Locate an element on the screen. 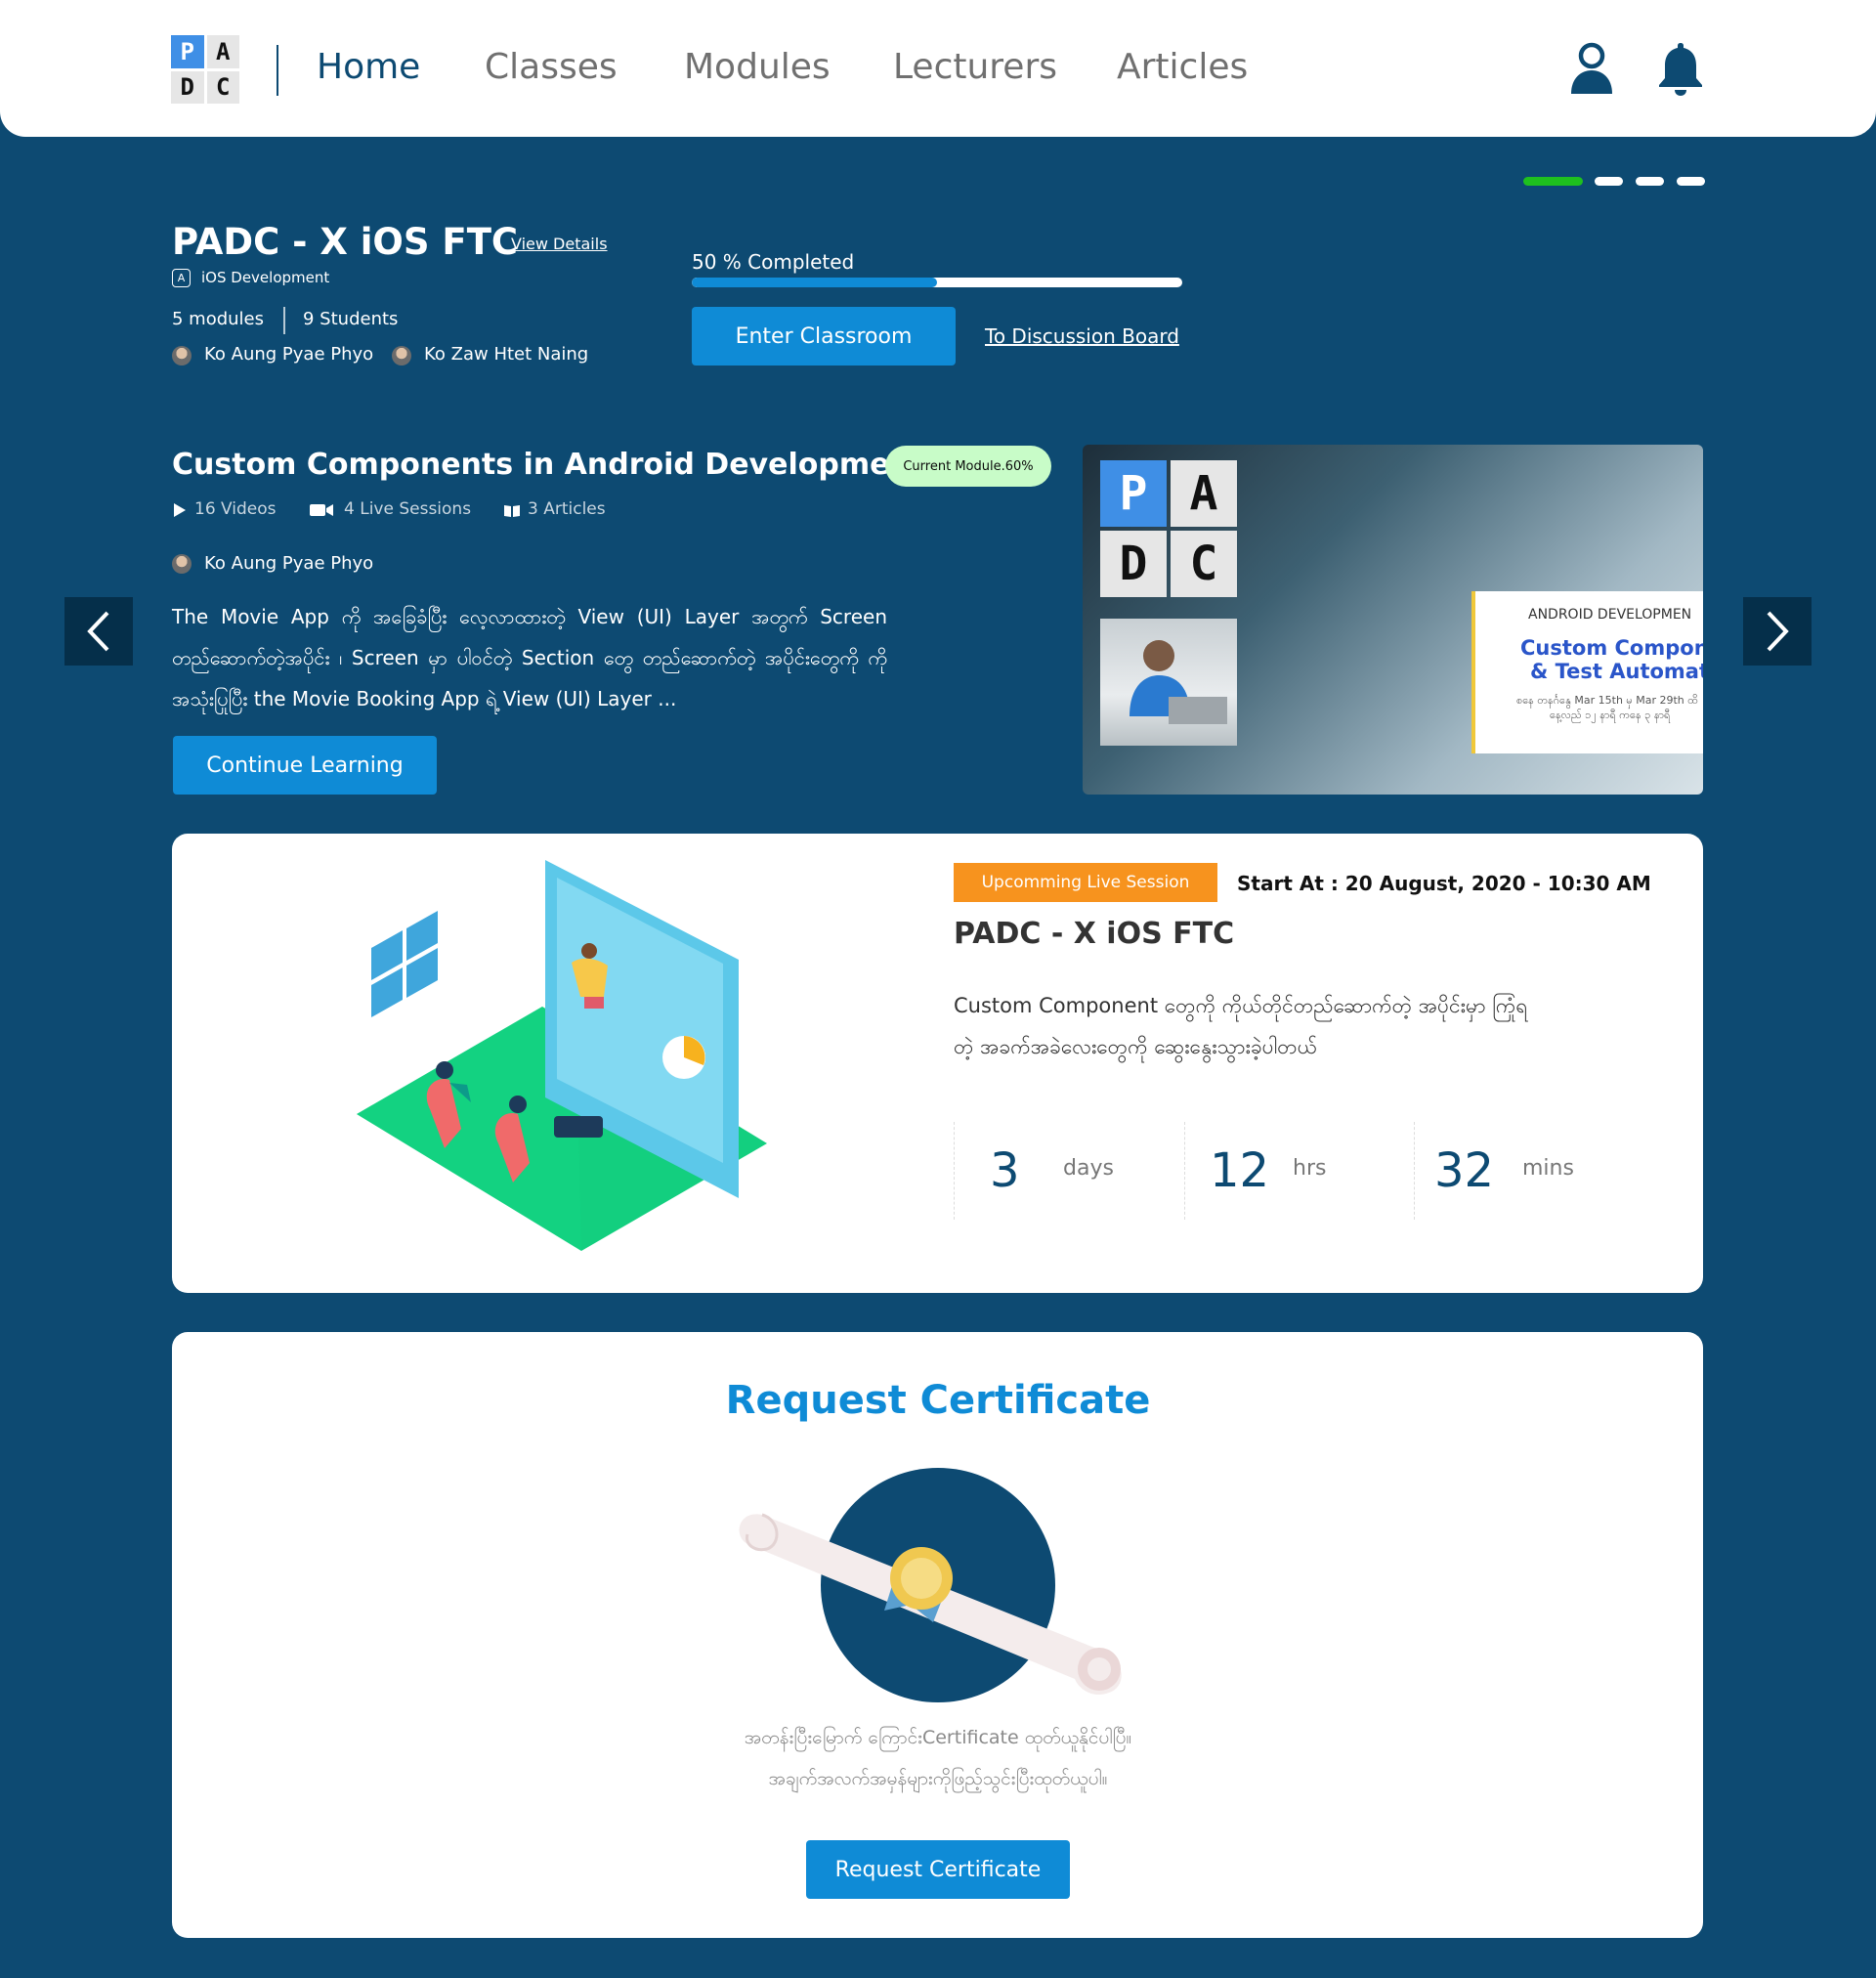 This screenshot has height=1978, width=1876. carousel-next-button is located at coordinates (1777, 632).